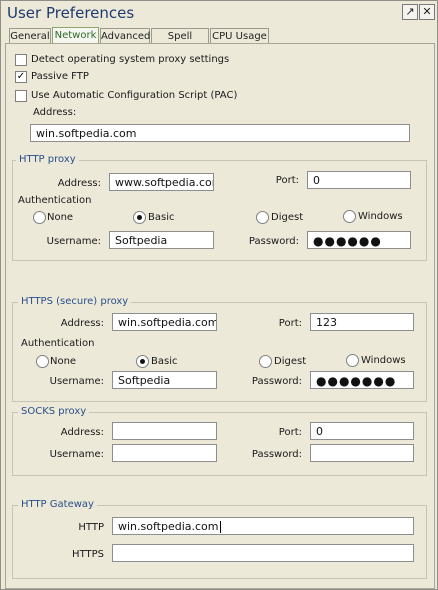  I want to click on socks-password-input, so click(362, 453).